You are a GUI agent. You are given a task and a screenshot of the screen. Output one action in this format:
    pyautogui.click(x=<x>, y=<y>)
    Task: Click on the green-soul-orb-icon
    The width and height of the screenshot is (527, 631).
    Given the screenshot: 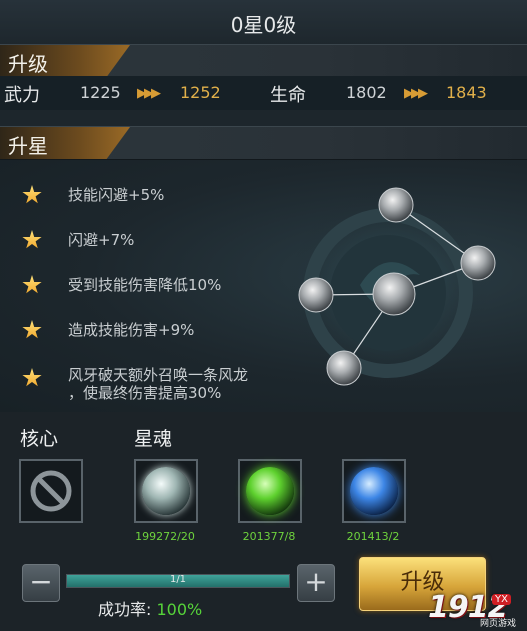 What is the action you would take?
    pyautogui.click(x=270, y=491)
    